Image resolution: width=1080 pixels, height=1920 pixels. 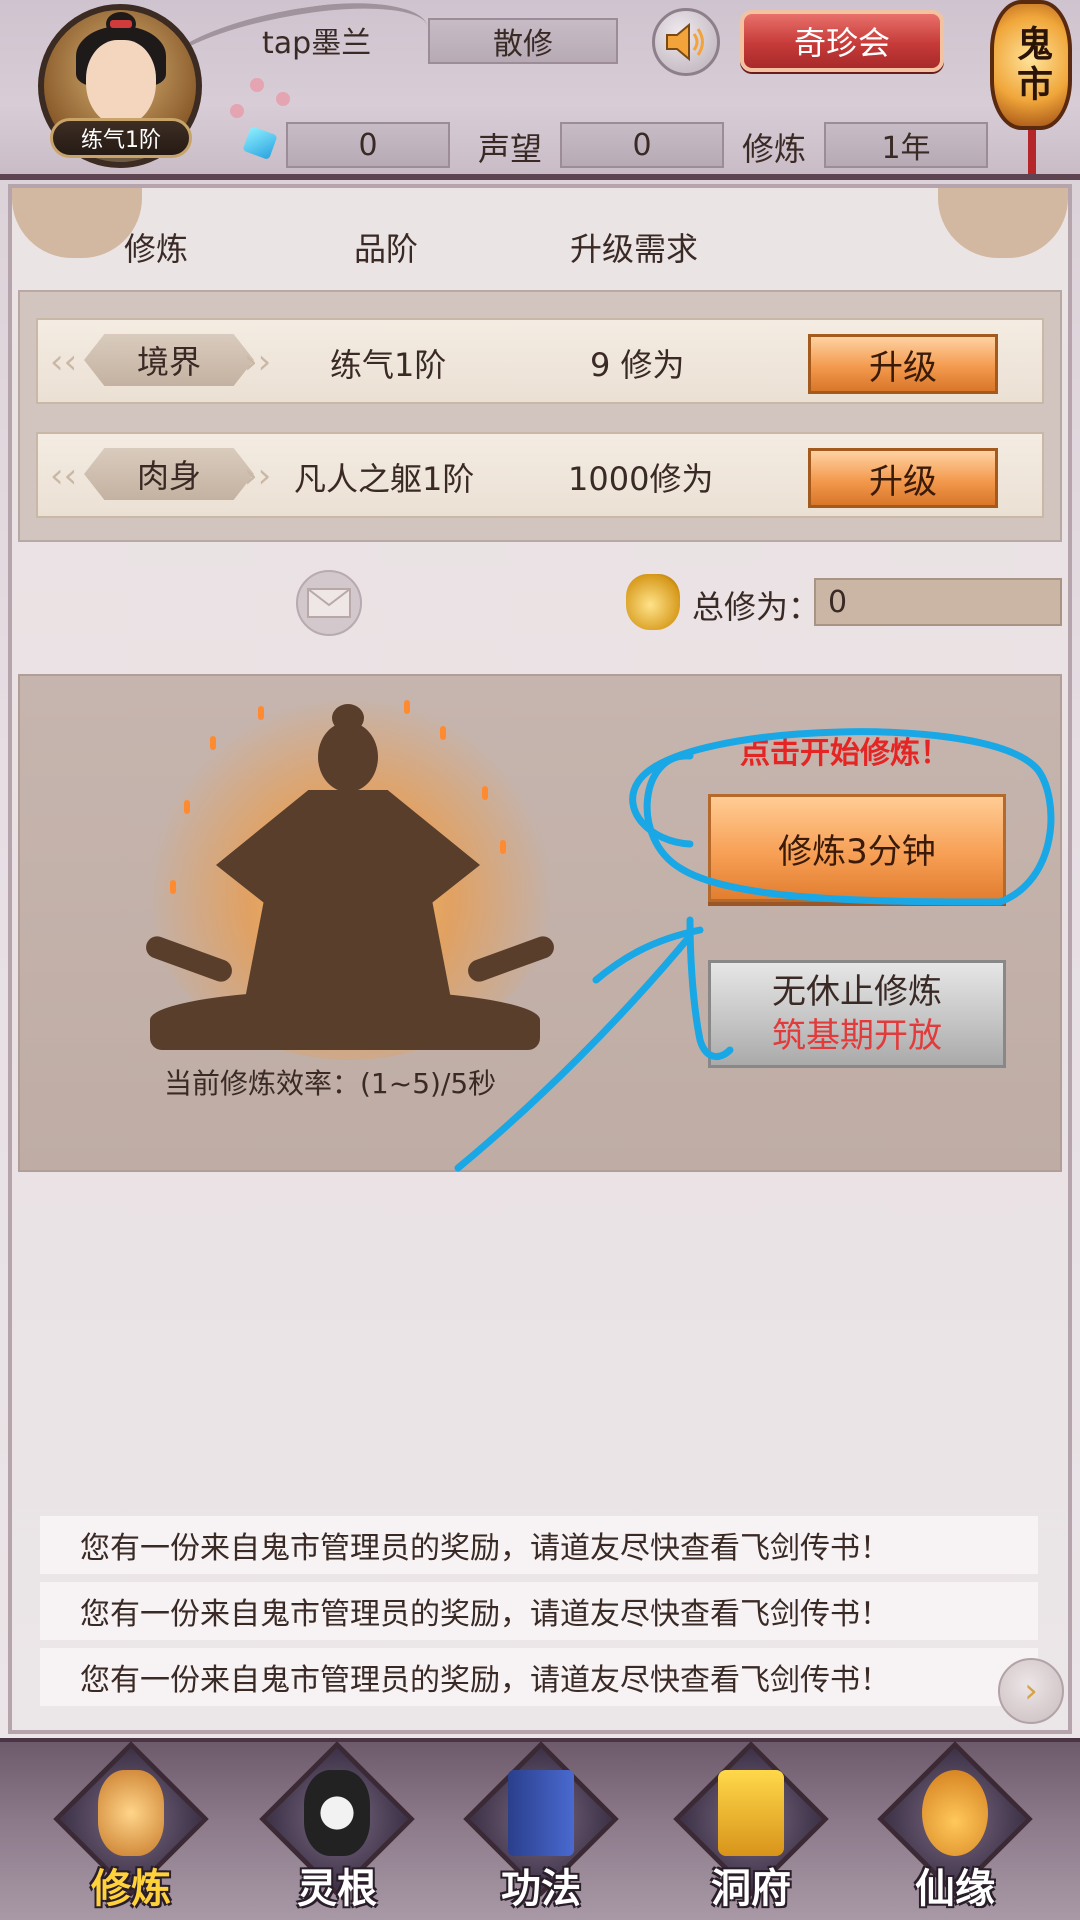 I want to click on reputation-label: 声望, so click(x=510, y=149).